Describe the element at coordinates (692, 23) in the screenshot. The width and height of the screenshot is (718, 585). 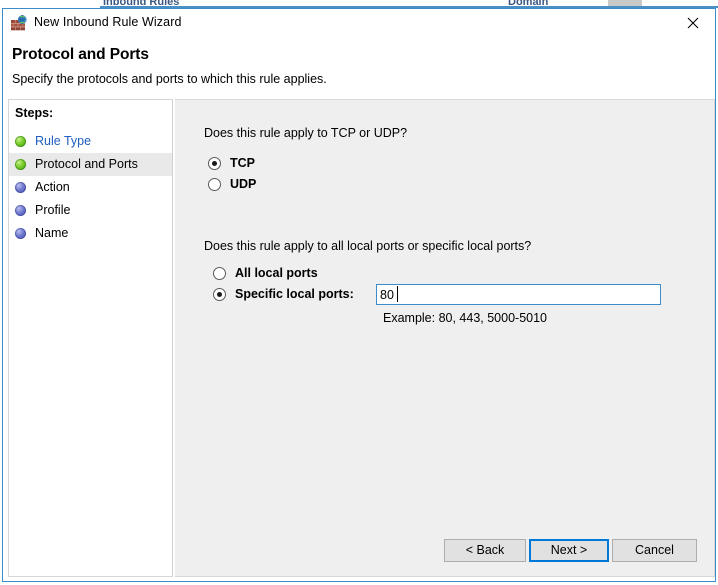
I see `close-icon` at that location.